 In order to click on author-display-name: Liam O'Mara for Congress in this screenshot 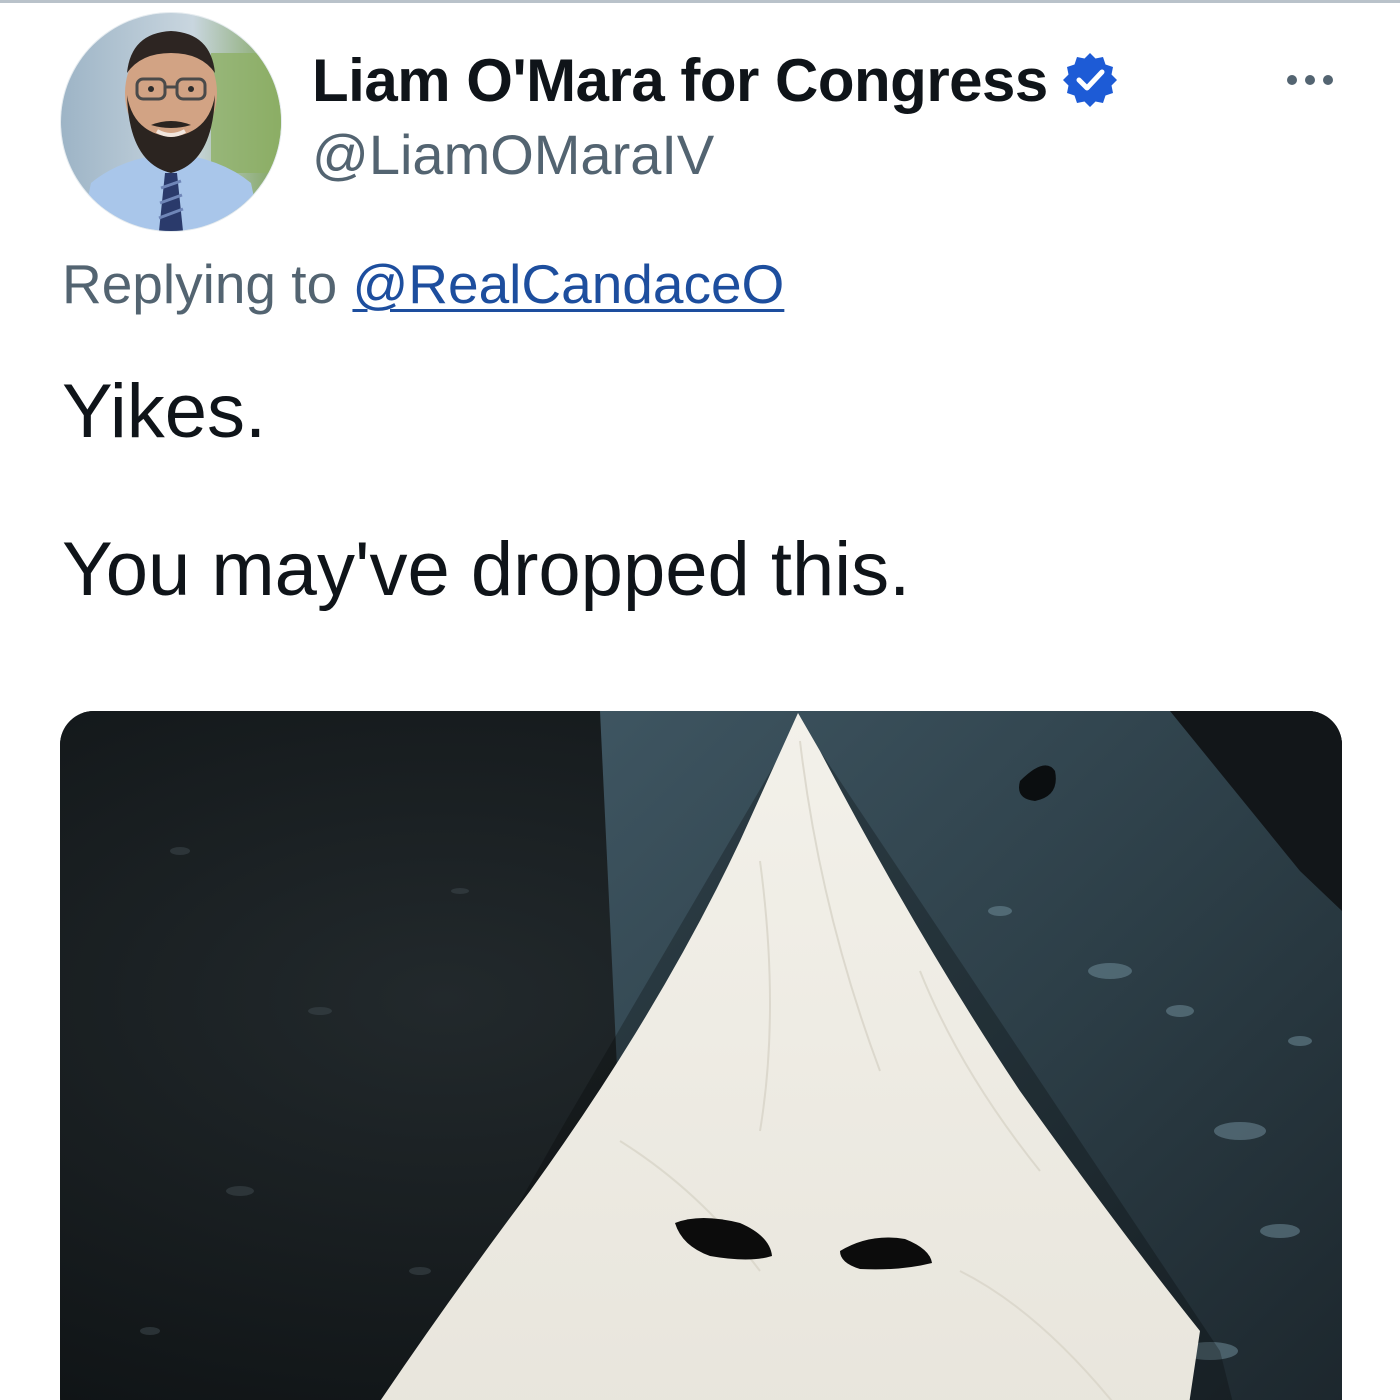, I will do `click(680, 80)`.